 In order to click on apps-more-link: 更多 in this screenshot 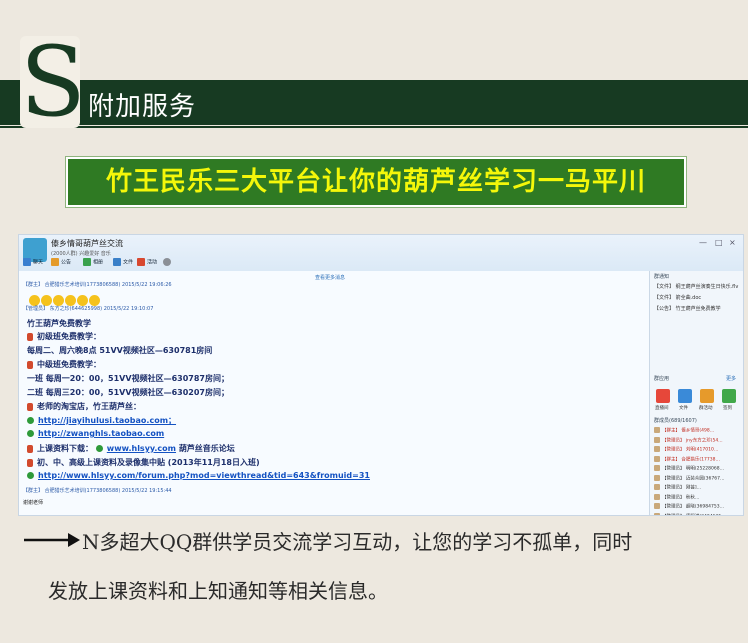, I will do `click(731, 378)`.